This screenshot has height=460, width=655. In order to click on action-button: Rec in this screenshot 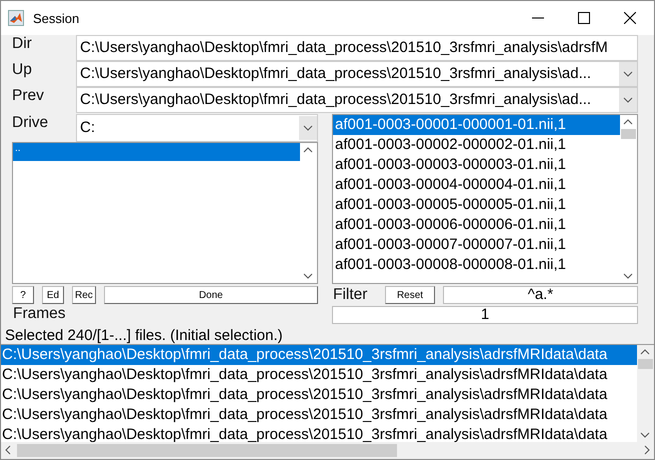, I will do `click(84, 295)`.